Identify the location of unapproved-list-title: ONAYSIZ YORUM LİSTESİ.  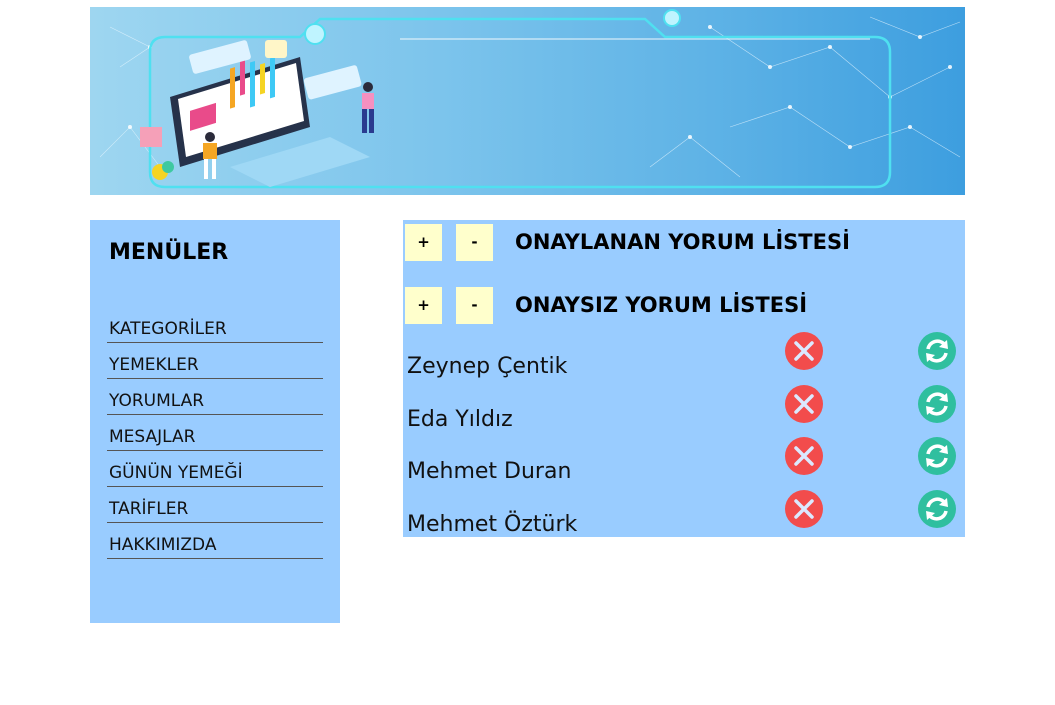
(661, 305).